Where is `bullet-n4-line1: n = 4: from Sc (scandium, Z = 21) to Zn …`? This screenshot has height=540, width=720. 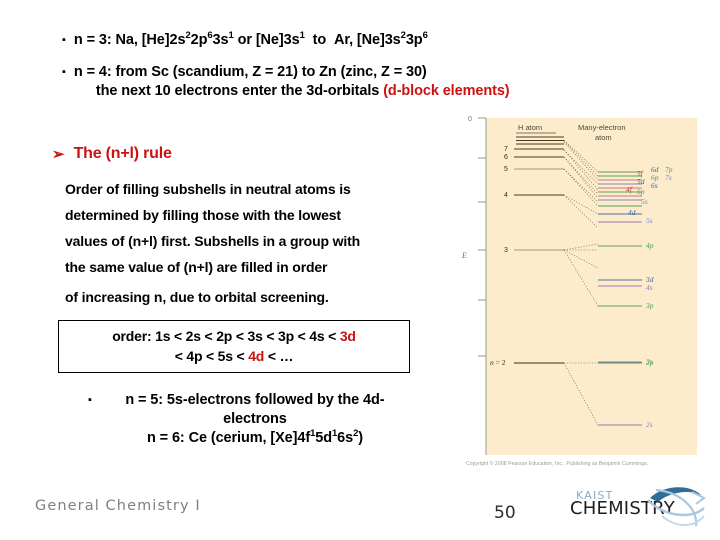
bullet-n4-line1: n = 4: from Sc (scandium, Z = 21) to Zn … is located at coordinates (250, 72).